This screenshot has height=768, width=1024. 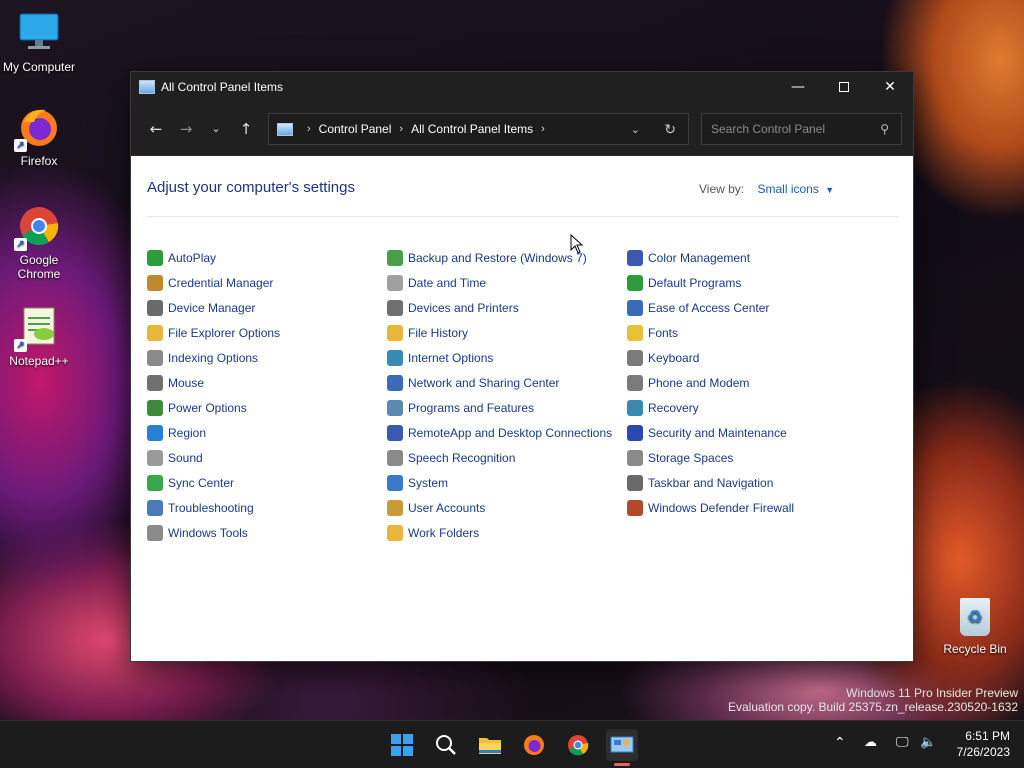 I want to click on file-explorer-button, so click(x=490, y=745).